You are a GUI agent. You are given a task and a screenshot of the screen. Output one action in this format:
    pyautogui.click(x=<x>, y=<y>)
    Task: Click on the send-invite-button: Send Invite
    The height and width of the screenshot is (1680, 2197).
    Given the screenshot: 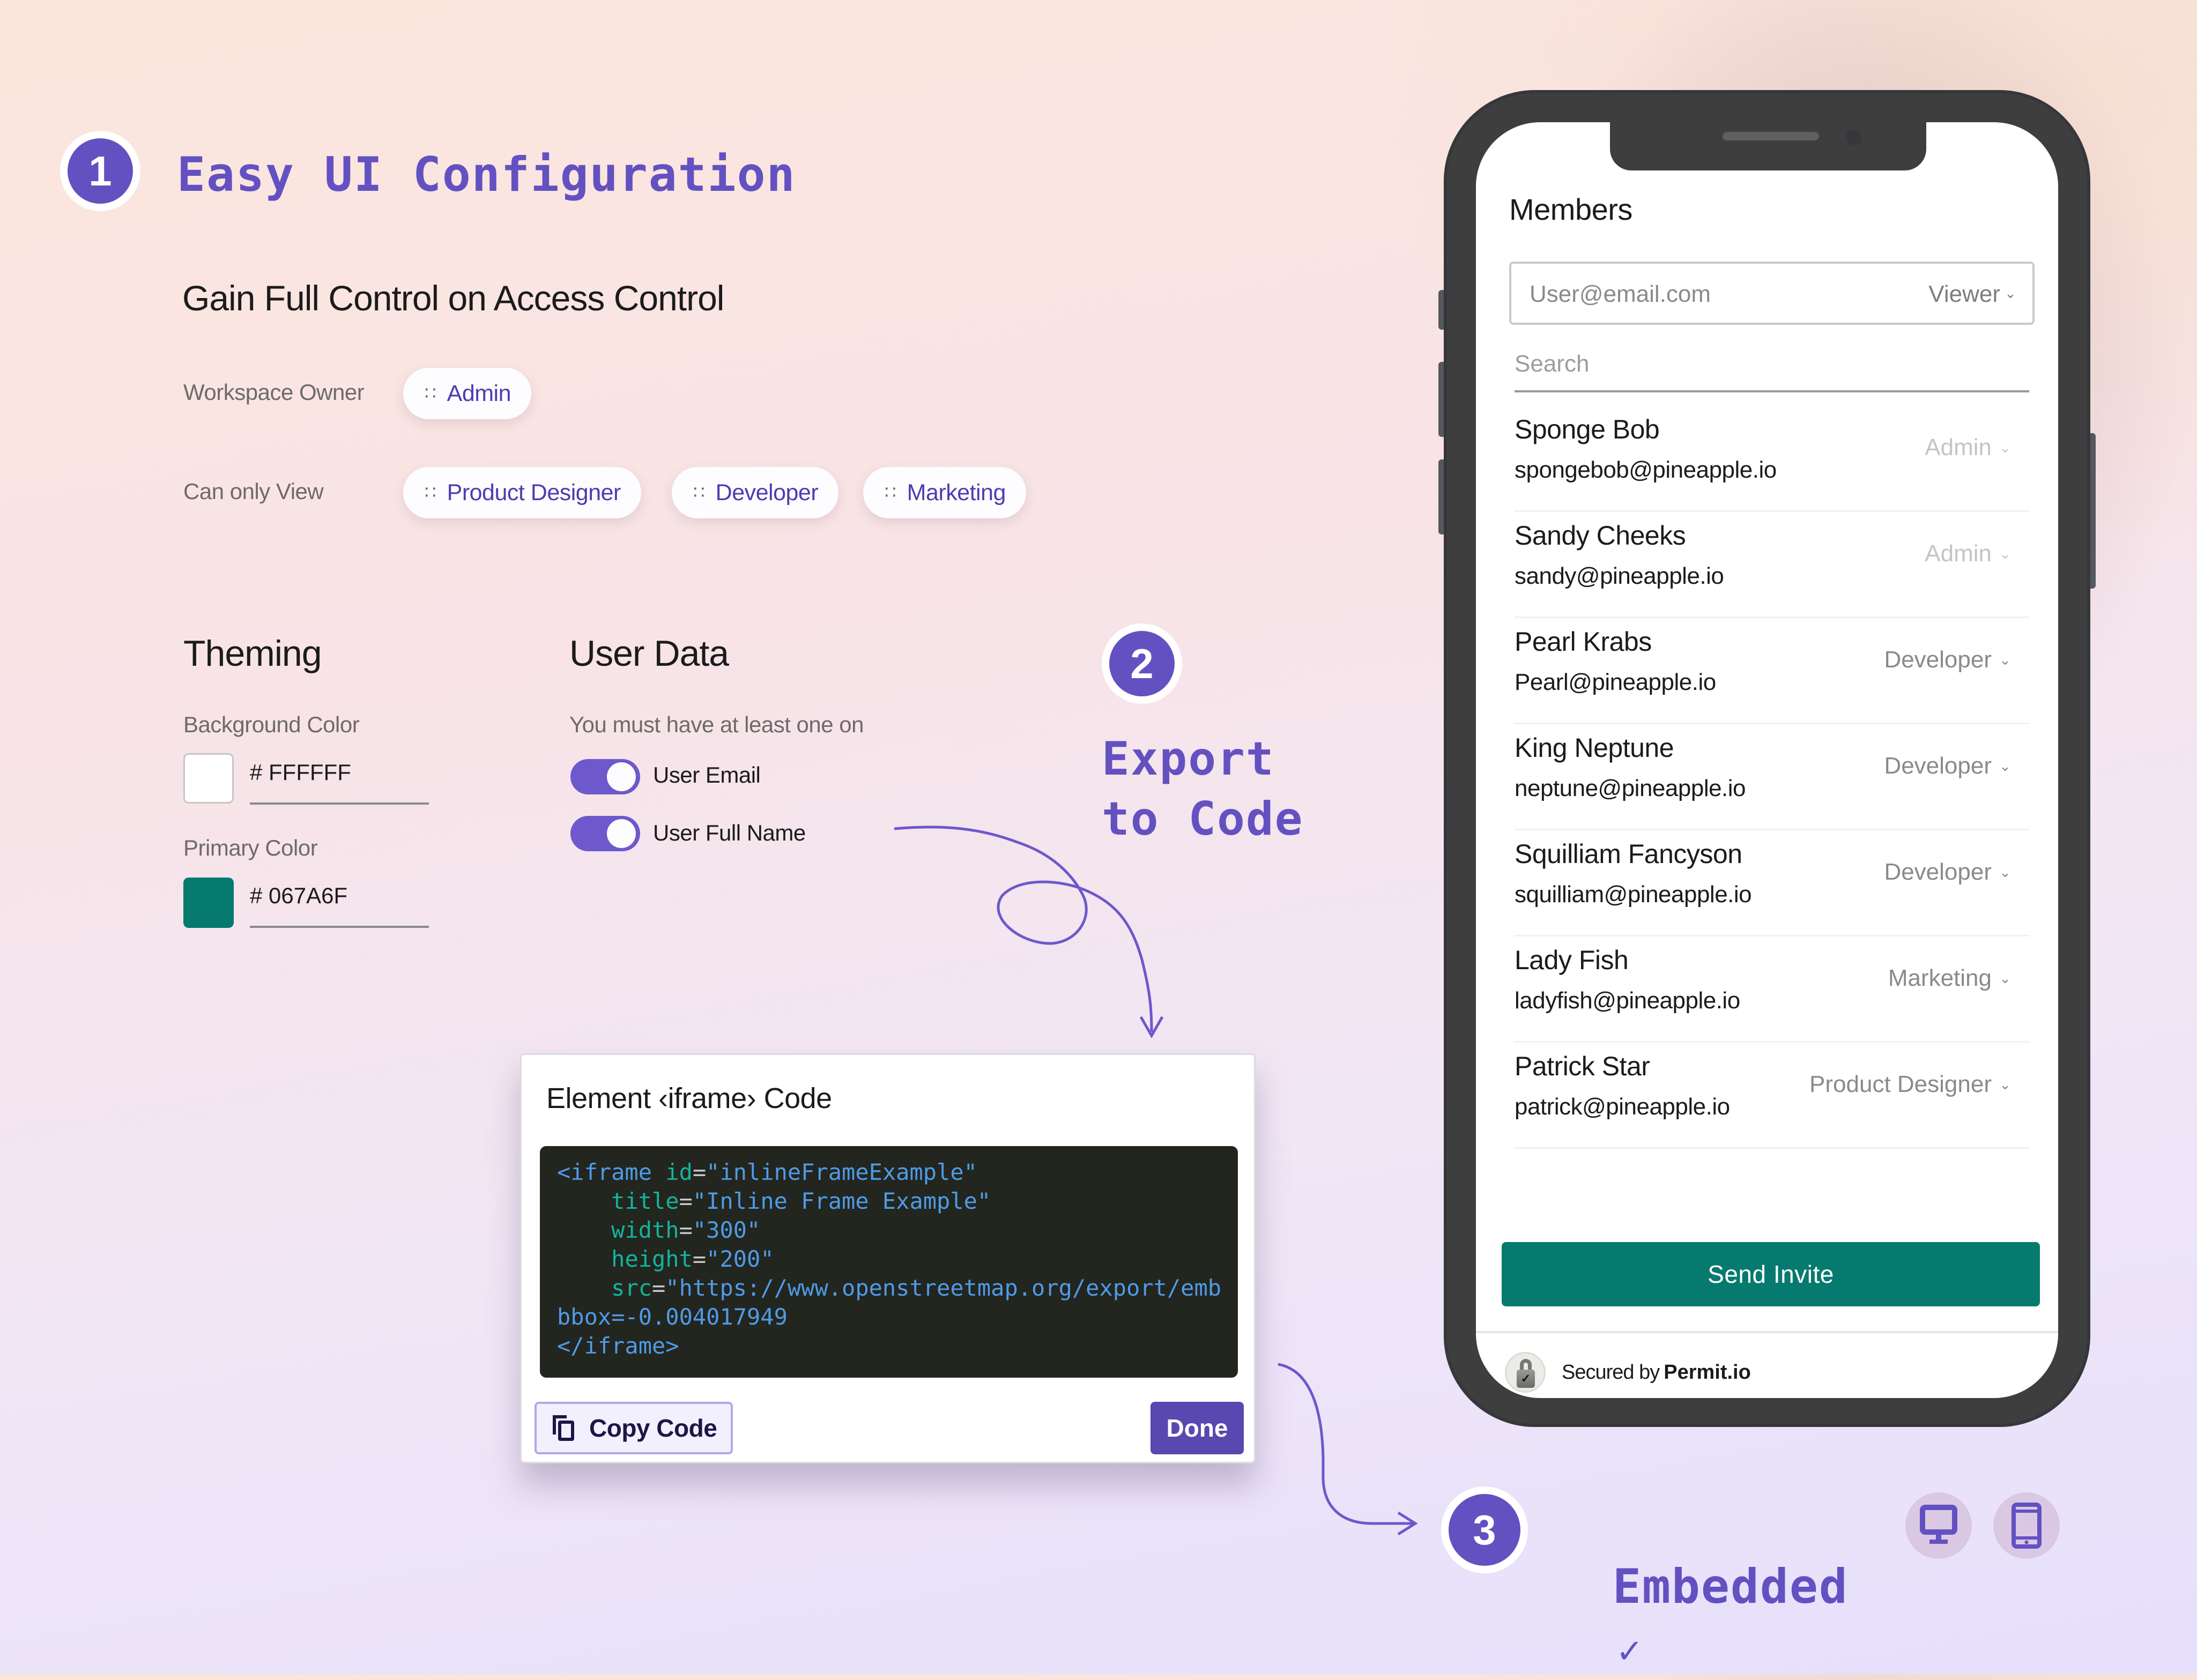 What is the action you would take?
    pyautogui.click(x=1771, y=1274)
    